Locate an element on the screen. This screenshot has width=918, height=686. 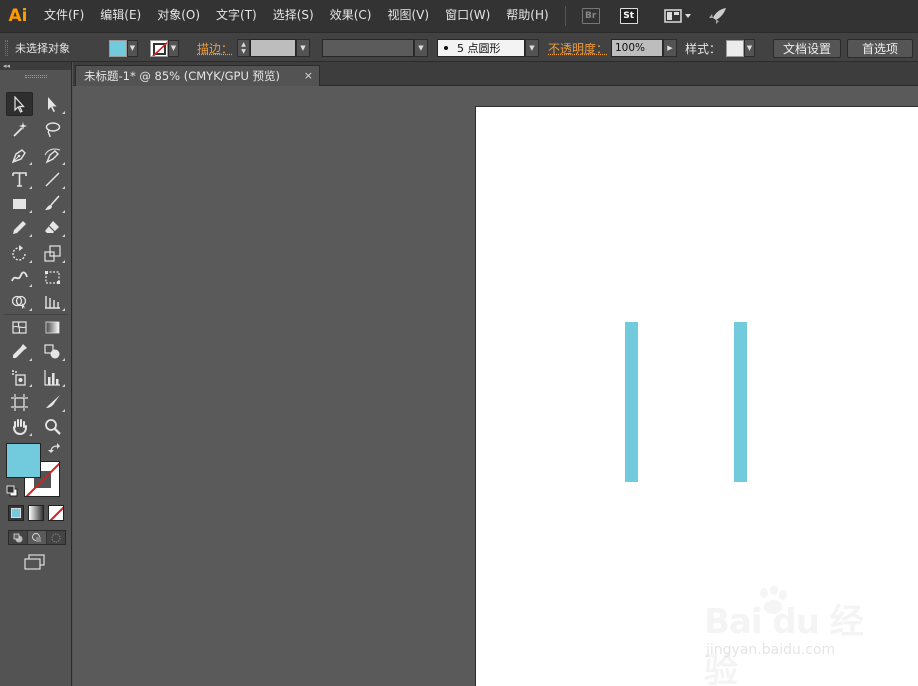
fill-stroke-widget is located at coordinates (35, 471).